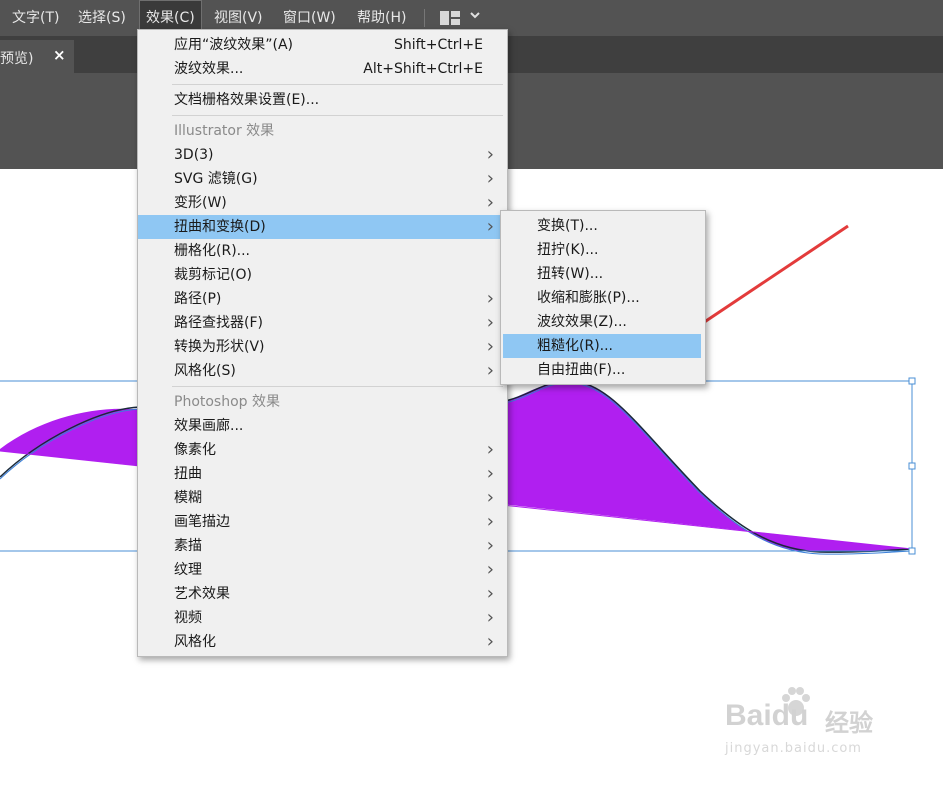 The height and width of the screenshot is (786, 943). What do you see at coordinates (322, 347) in the screenshot?
I see `menu-item: 转换为形状(V) ›` at bounding box center [322, 347].